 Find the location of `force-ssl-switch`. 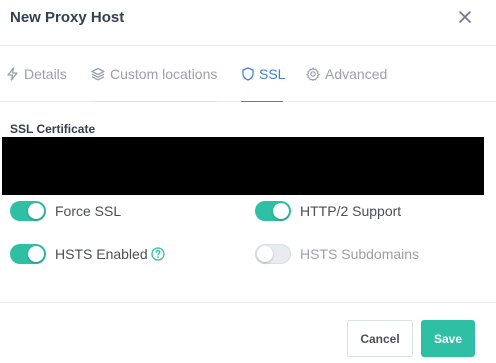

force-ssl-switch is located at coordinates (28, 211).